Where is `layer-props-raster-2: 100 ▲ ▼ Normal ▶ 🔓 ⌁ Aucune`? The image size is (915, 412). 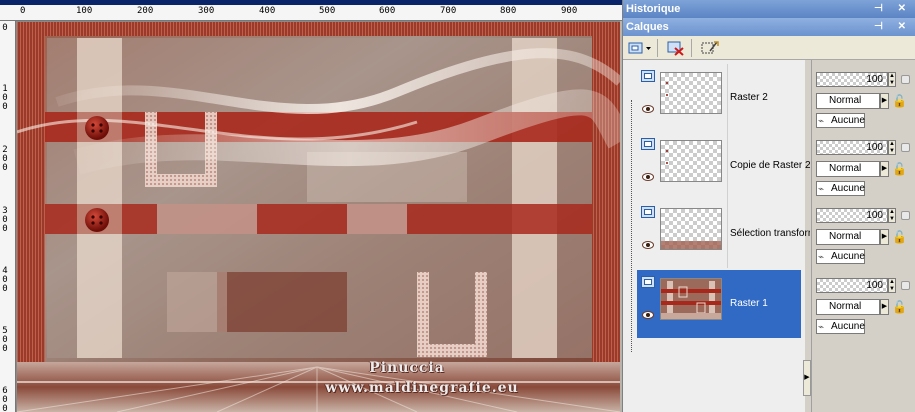 layer-props-raster-2: 100 ▲ ▼ Normal ▶ 🔓 ⌁ Aucune is located at coordinates (865, 98).